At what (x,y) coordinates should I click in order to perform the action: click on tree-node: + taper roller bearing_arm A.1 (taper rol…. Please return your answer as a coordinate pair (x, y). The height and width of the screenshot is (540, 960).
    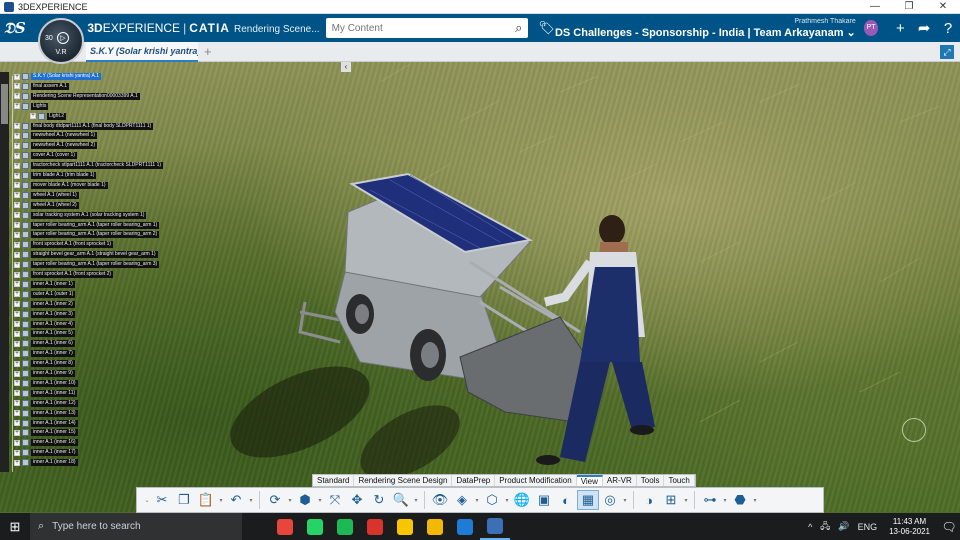
    Looking at the image, I should click on (87, 234).